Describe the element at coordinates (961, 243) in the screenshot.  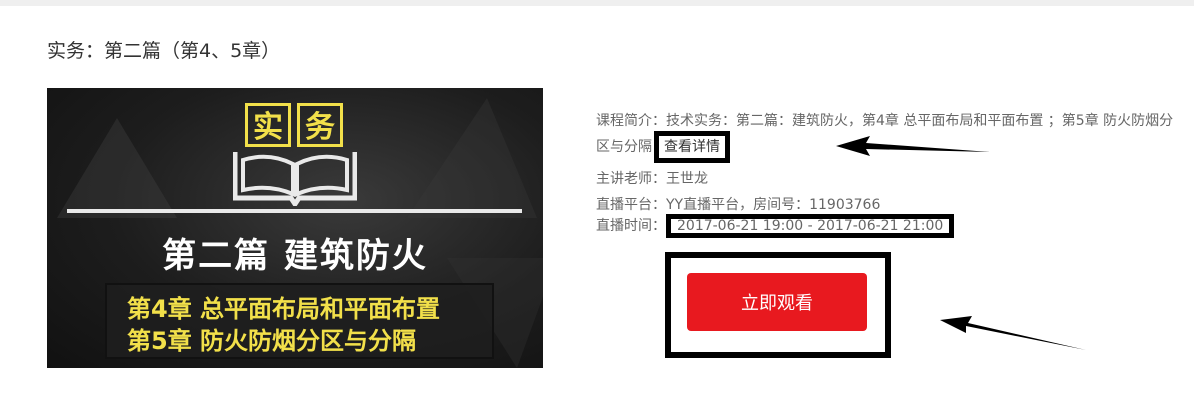
I see `annotation-arrows` at that location.